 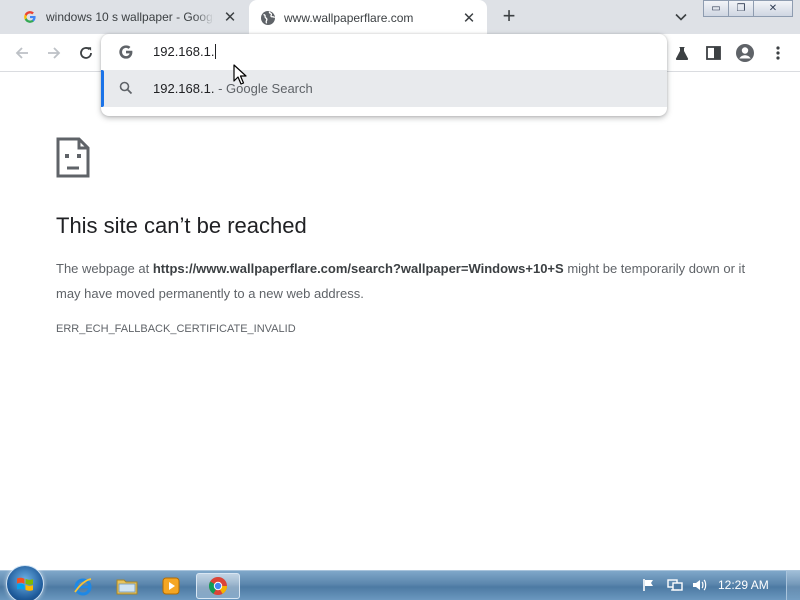 What do you see at coordinates (102, 88) in the screenshot?
I see `suggestion-highlight-bar` at bounding box center [102, 88].